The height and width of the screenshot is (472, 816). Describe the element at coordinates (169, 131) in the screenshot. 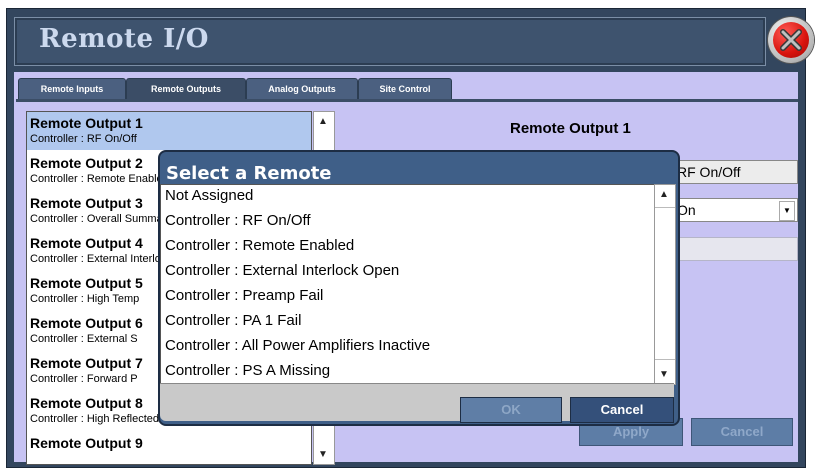

I see `list-item: Remote Output 1 Controller : RF On/Off` at that location.